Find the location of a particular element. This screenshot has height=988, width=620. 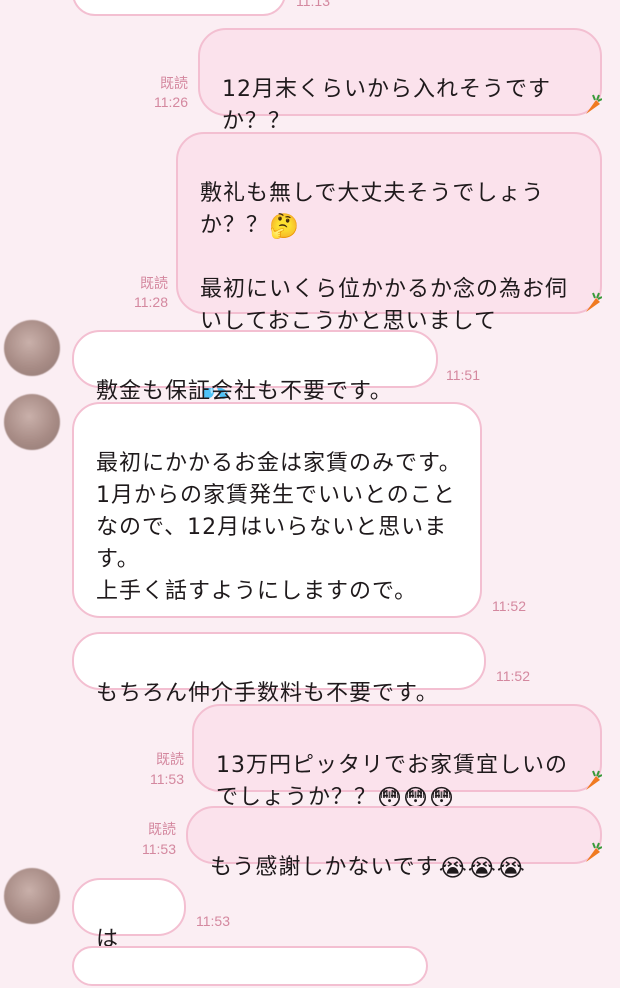

message-text: 敷金も保証会社も不要です。 is located at coordinates (244, 391).